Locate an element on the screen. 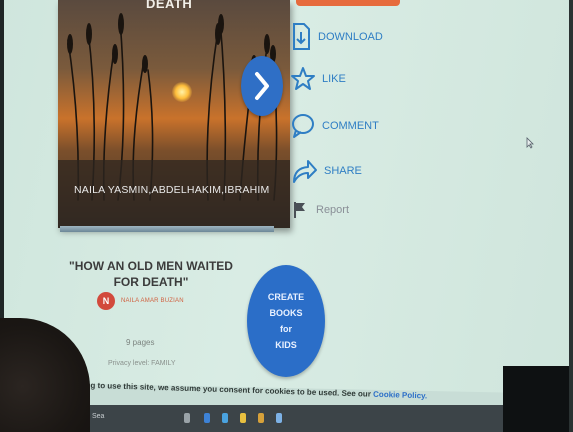  download-icon is located at coordinates (301, 36).